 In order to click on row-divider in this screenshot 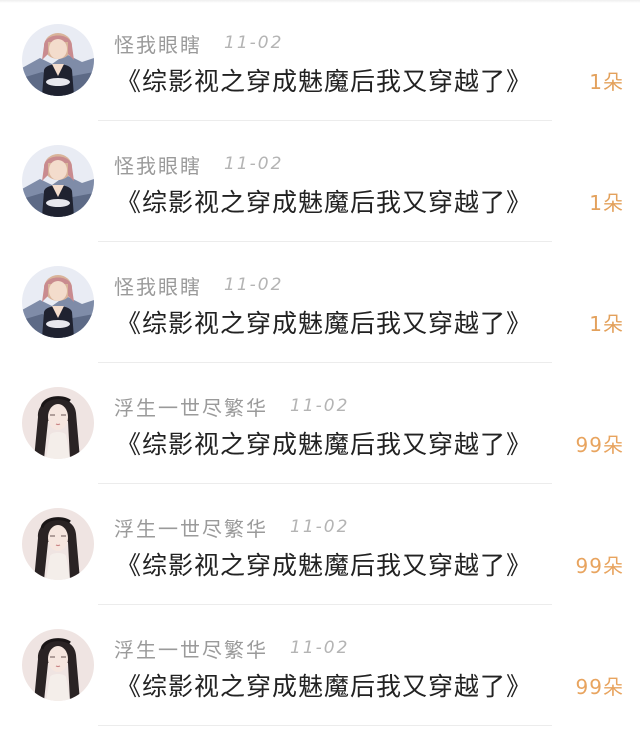, I will do `click(325, 725)`.